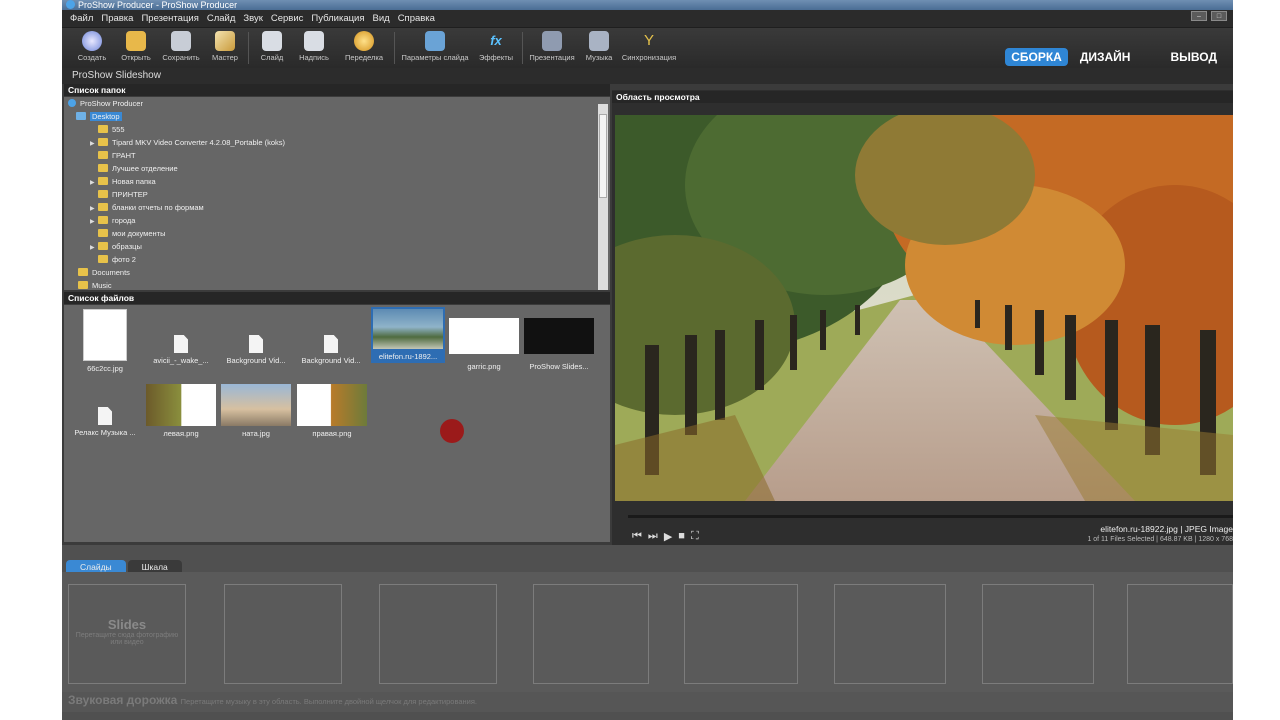  What do you see at coordinates (104, 273) in the screenshot?
I see `folder-item: Documents` at bounding box center [104, 273].